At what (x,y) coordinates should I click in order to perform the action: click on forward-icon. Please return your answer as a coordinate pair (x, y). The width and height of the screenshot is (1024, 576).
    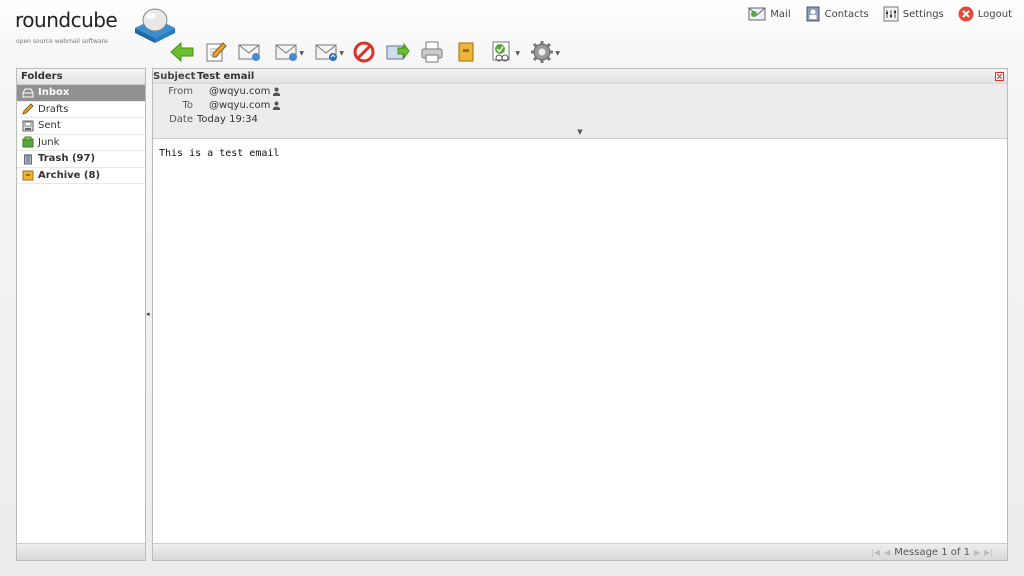
    Looking at the image, I should click on (326, 52).